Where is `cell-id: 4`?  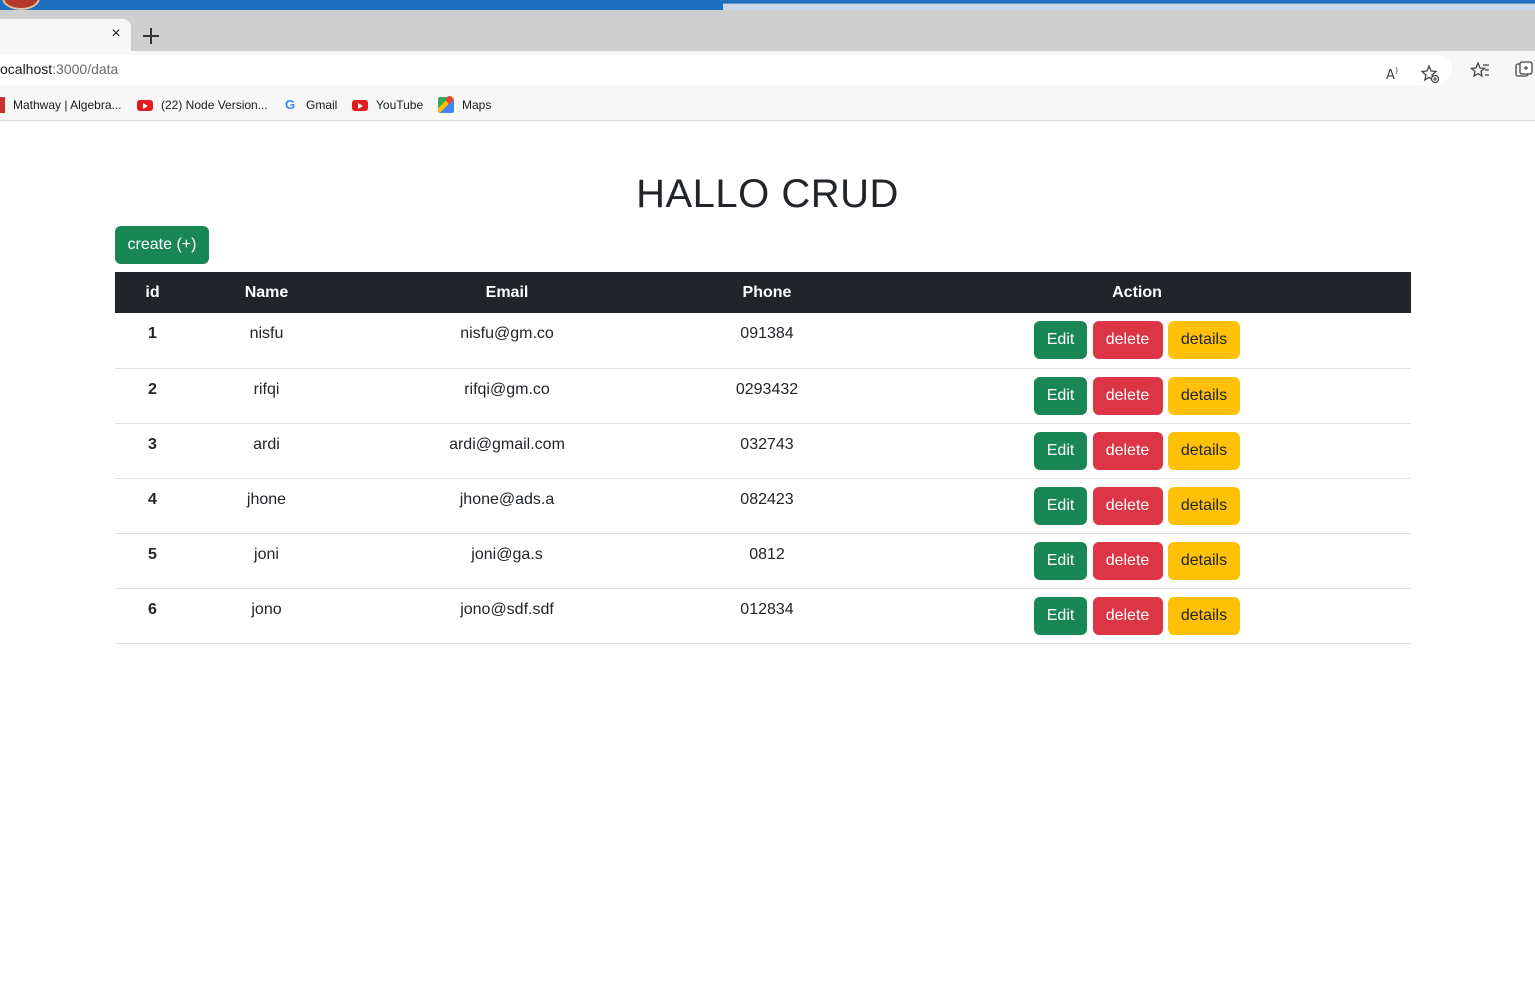
cell-id: 4 is located at coordinates (152, 499).